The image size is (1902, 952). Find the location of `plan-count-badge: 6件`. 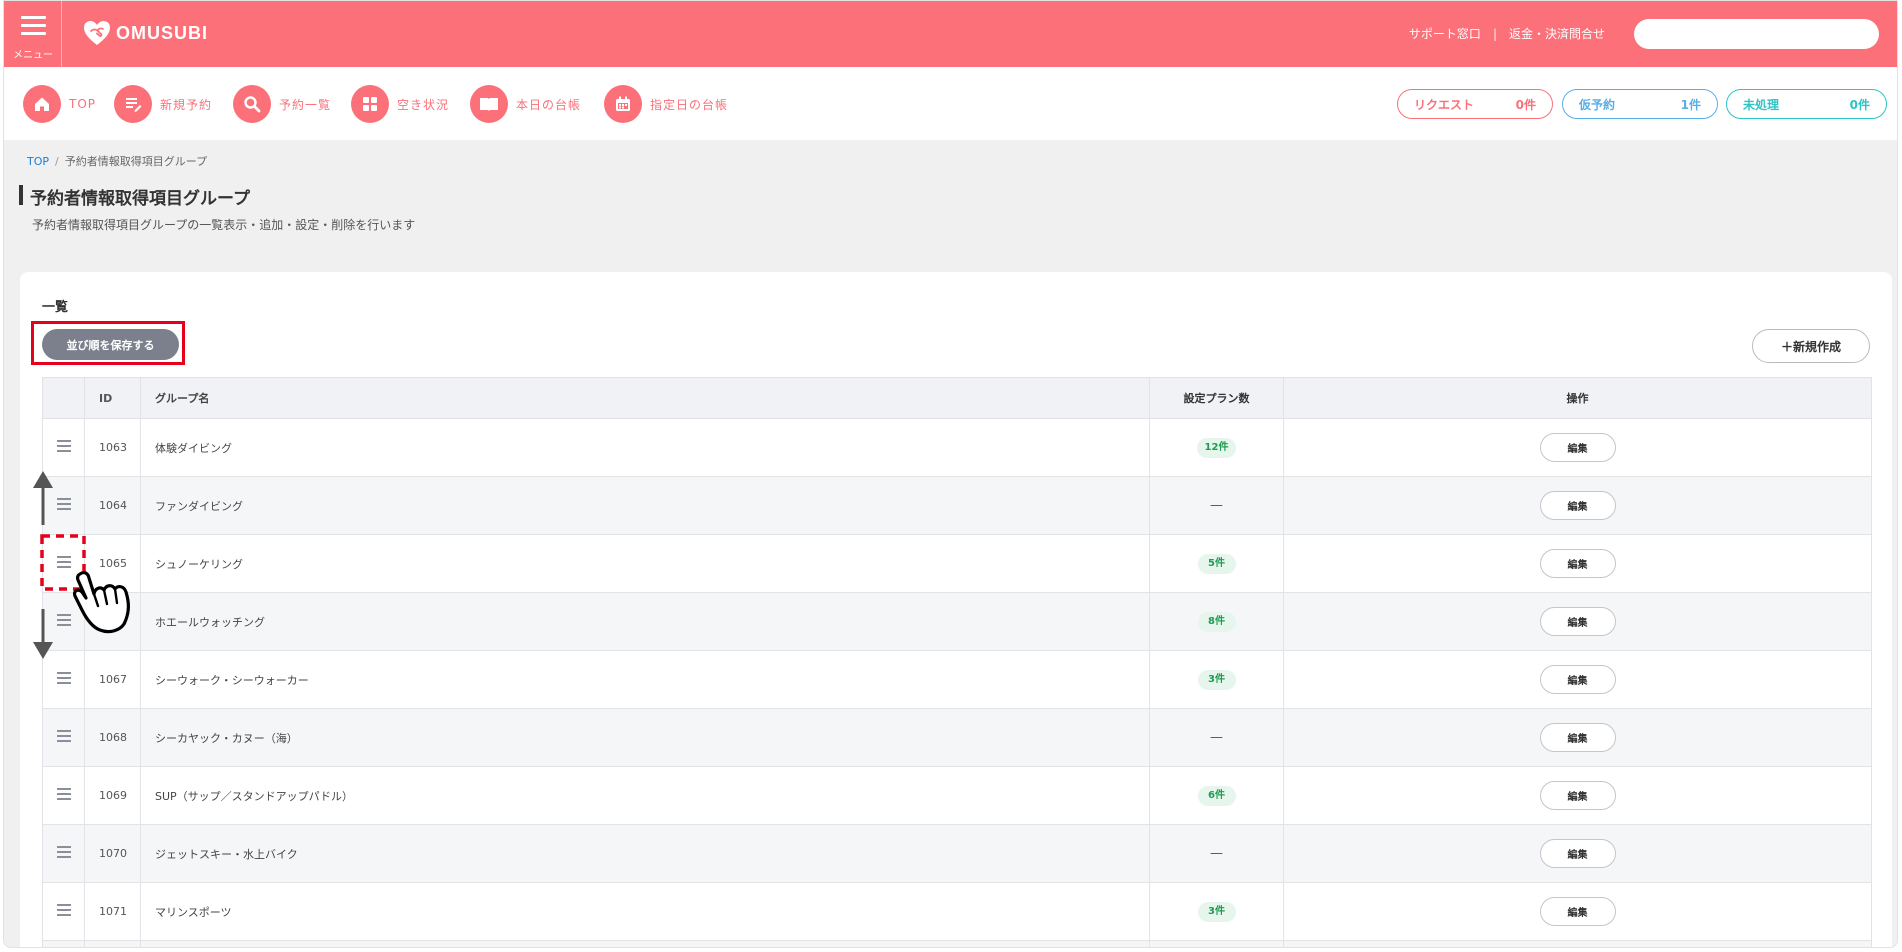

plan-count-badge: 6件 is located at coordinates (1216, 795).